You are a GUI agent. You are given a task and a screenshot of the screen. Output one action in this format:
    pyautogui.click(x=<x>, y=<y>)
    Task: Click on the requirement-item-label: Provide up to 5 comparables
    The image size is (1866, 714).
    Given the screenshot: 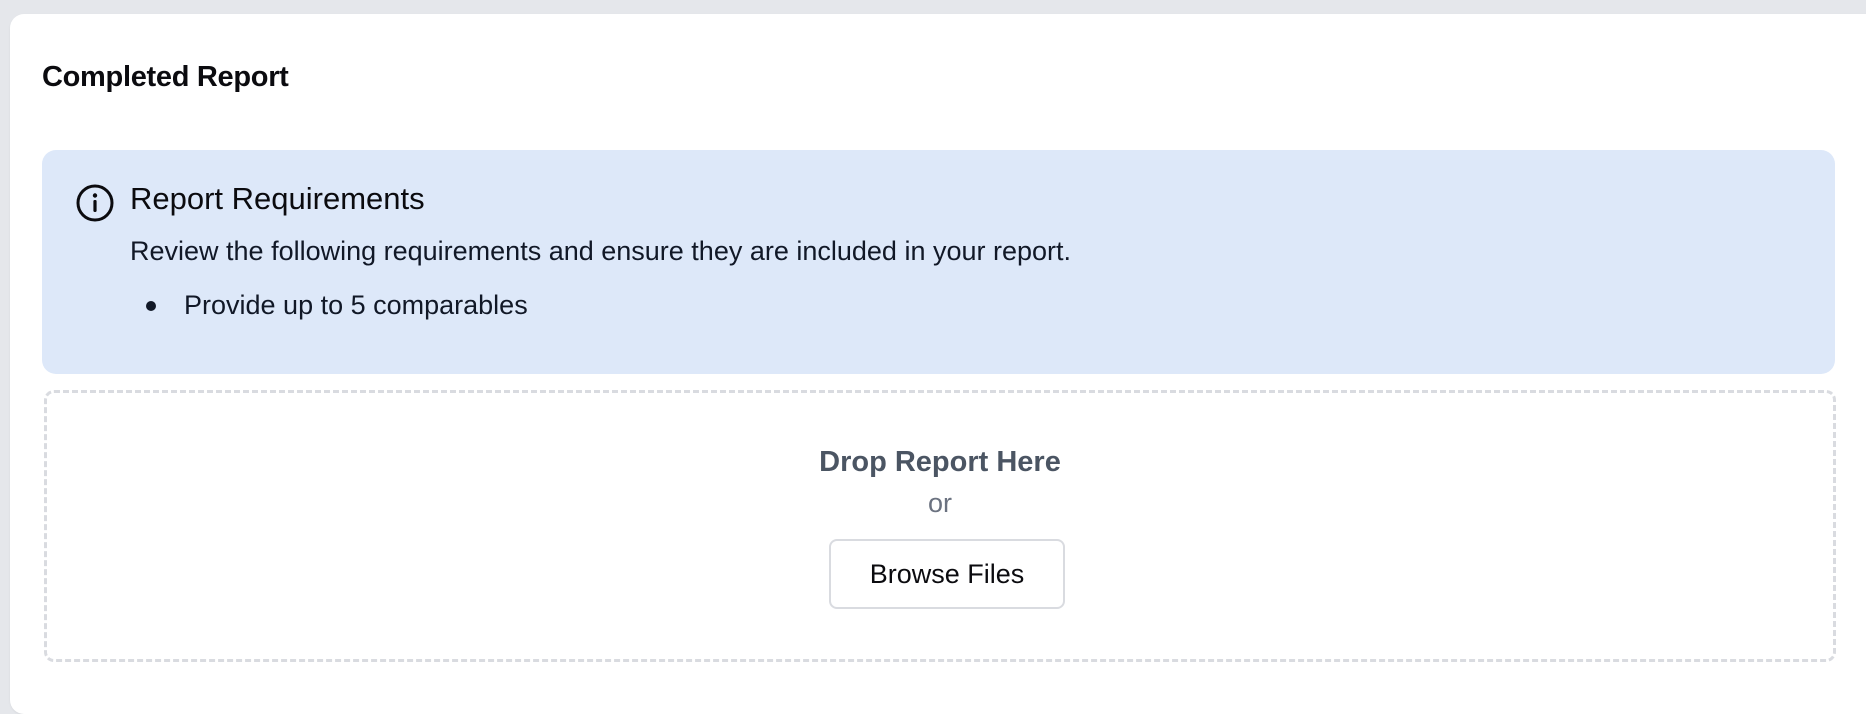 What is the action you would take?
    pyautogui.click(x=356, y=305)
    